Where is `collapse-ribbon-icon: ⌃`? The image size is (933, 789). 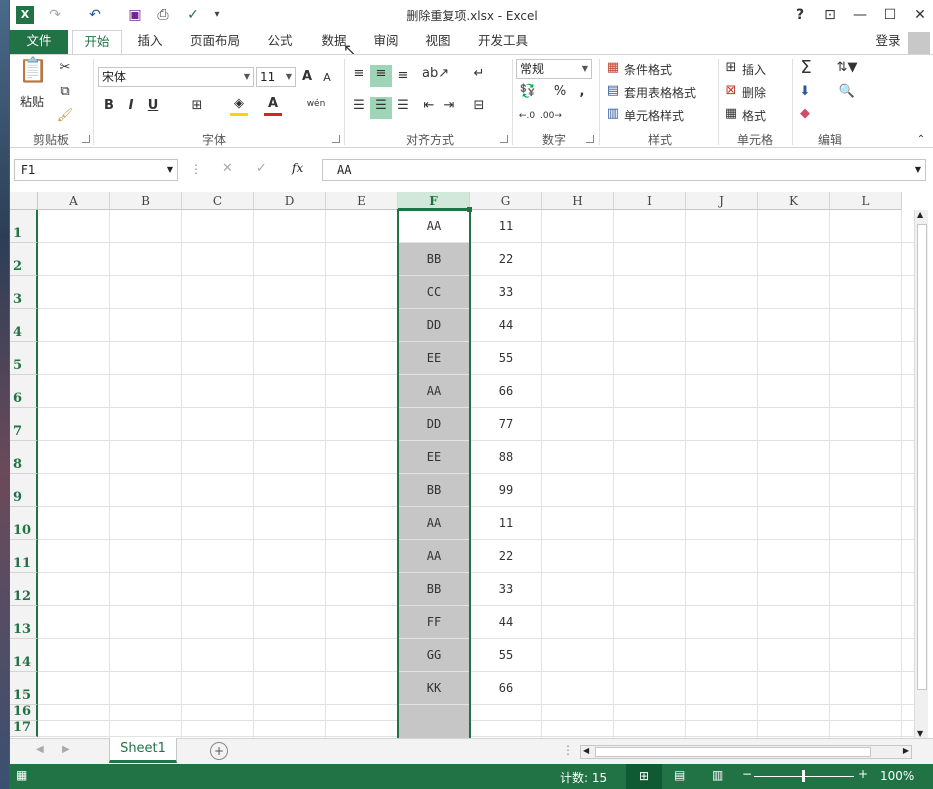 collapse-ribbon-icon: ⌃ is located at coordinates (921, 140).